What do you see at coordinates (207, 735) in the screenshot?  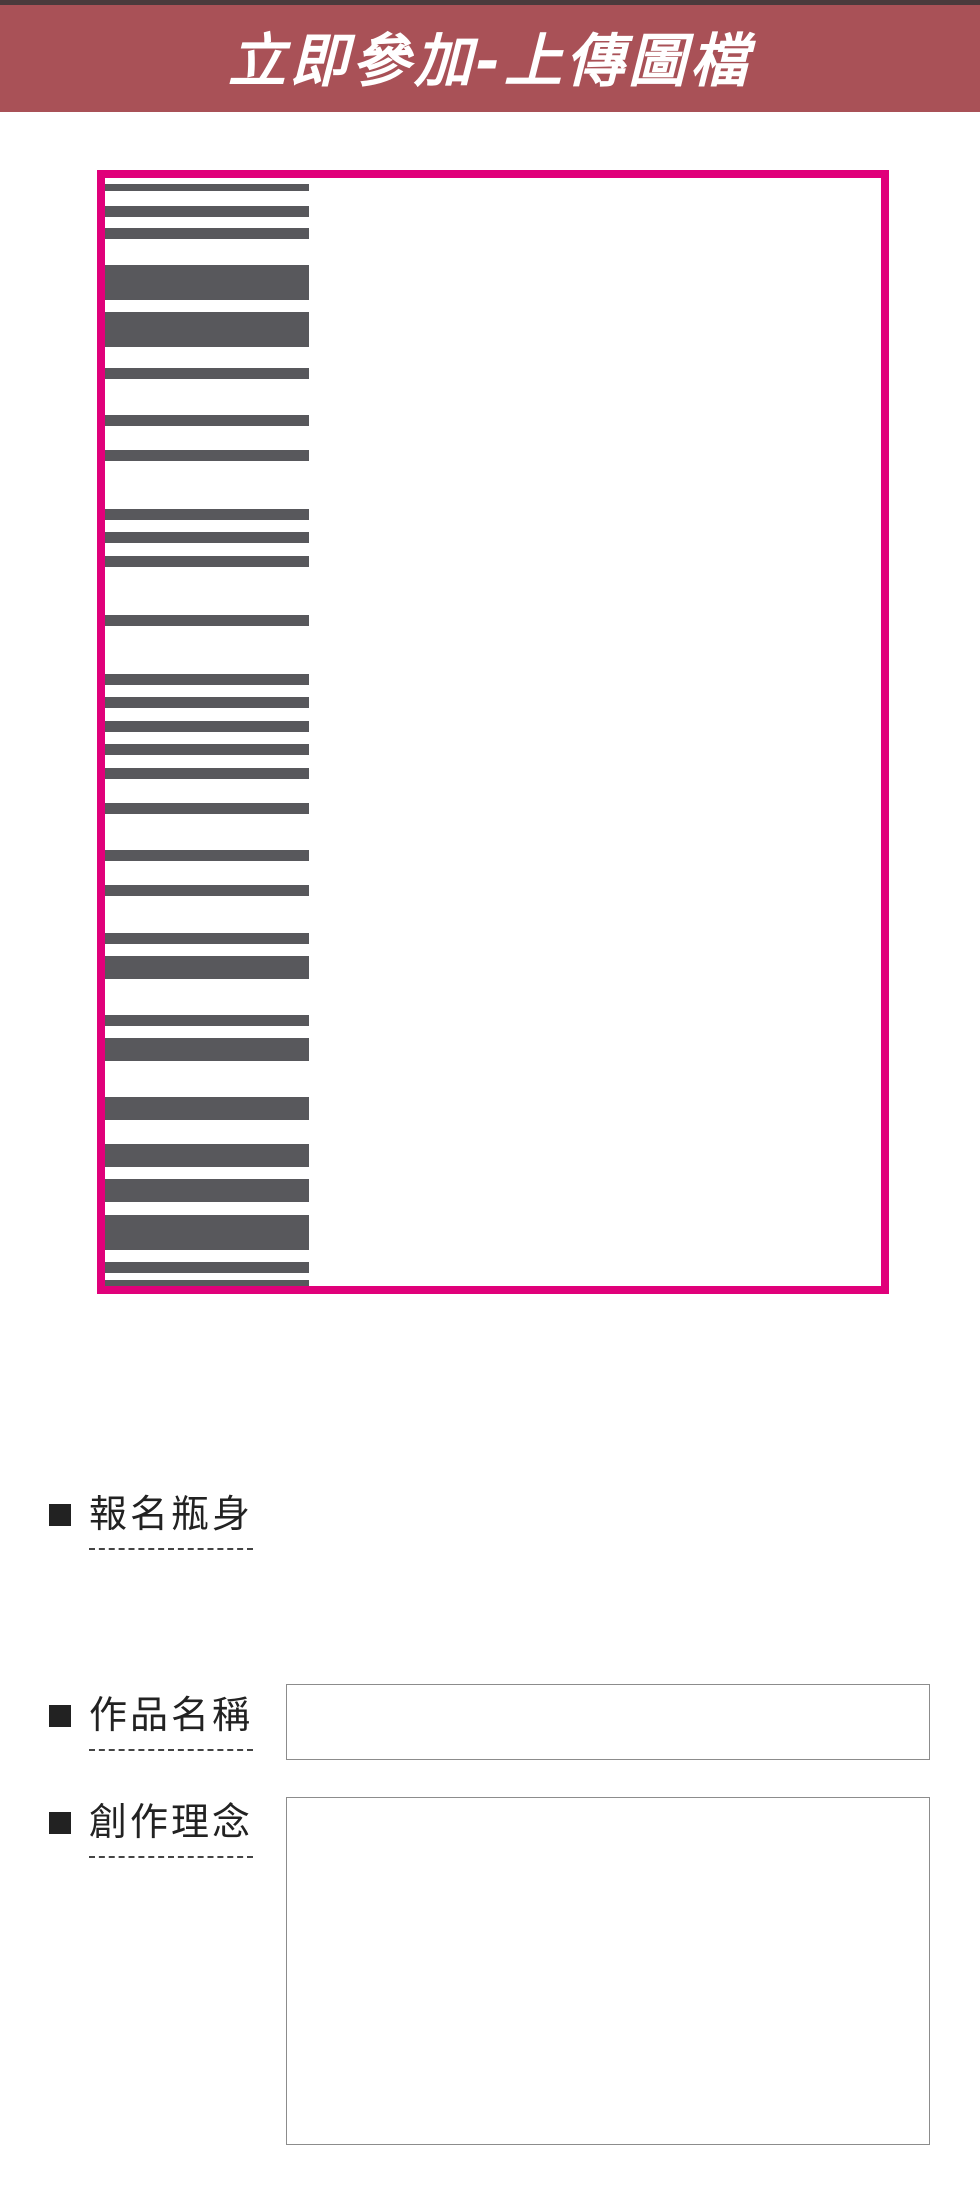 I see `barcode-stripes` at bounding box center [207, 735].